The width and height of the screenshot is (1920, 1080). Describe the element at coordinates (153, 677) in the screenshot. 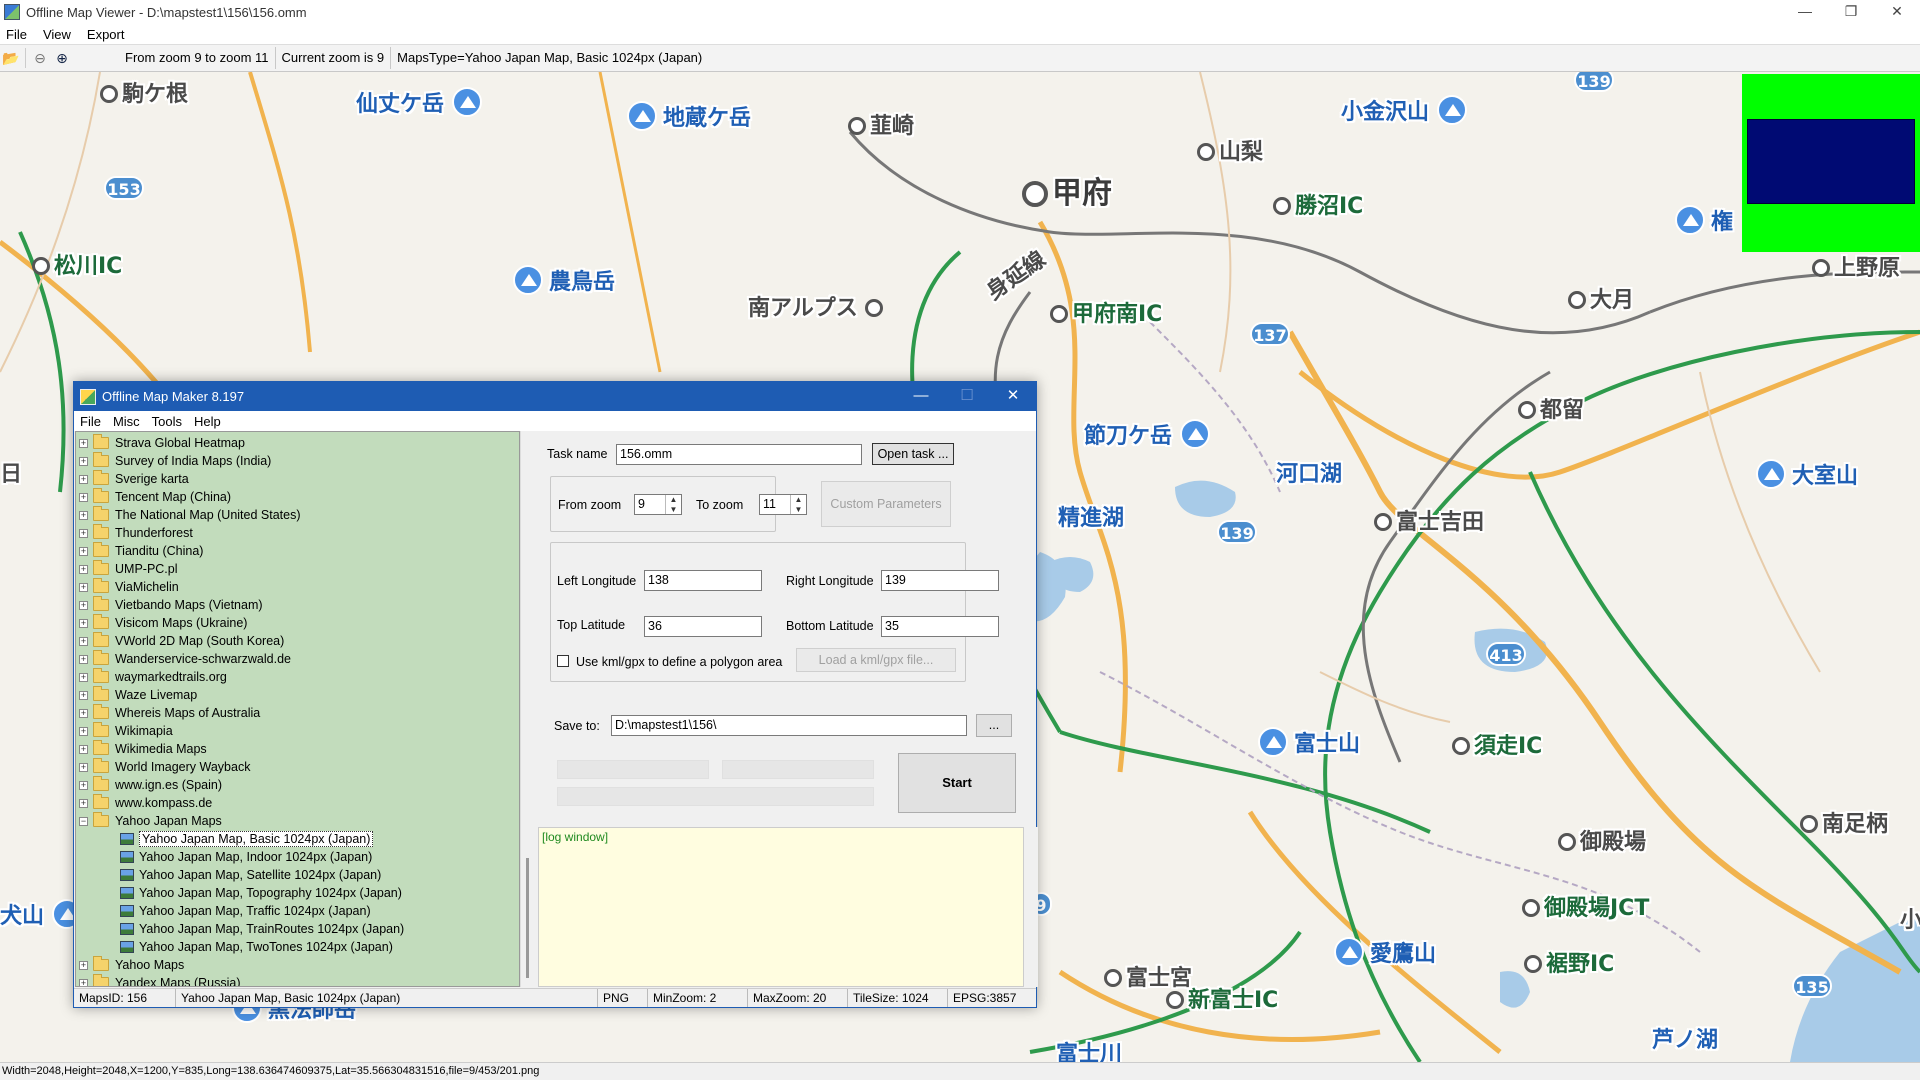

I see `tree-folder-item: + waymarkedtrails.org` at that location.